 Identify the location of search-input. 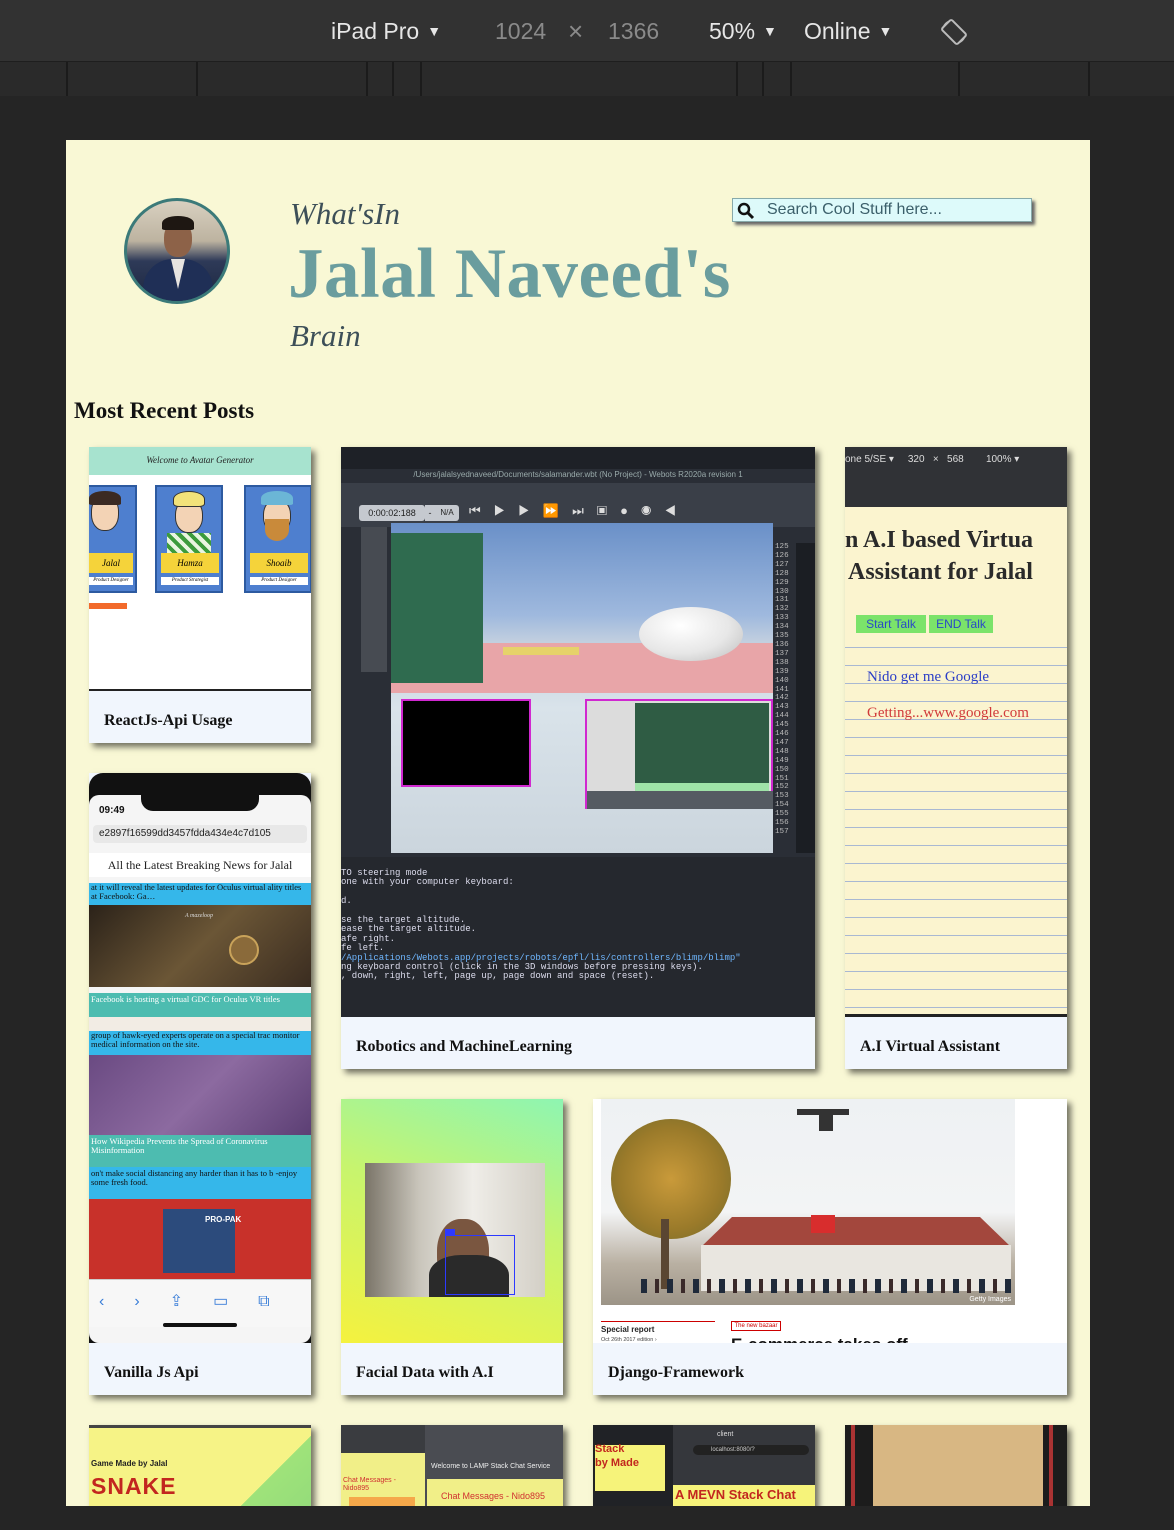
(898, 210).